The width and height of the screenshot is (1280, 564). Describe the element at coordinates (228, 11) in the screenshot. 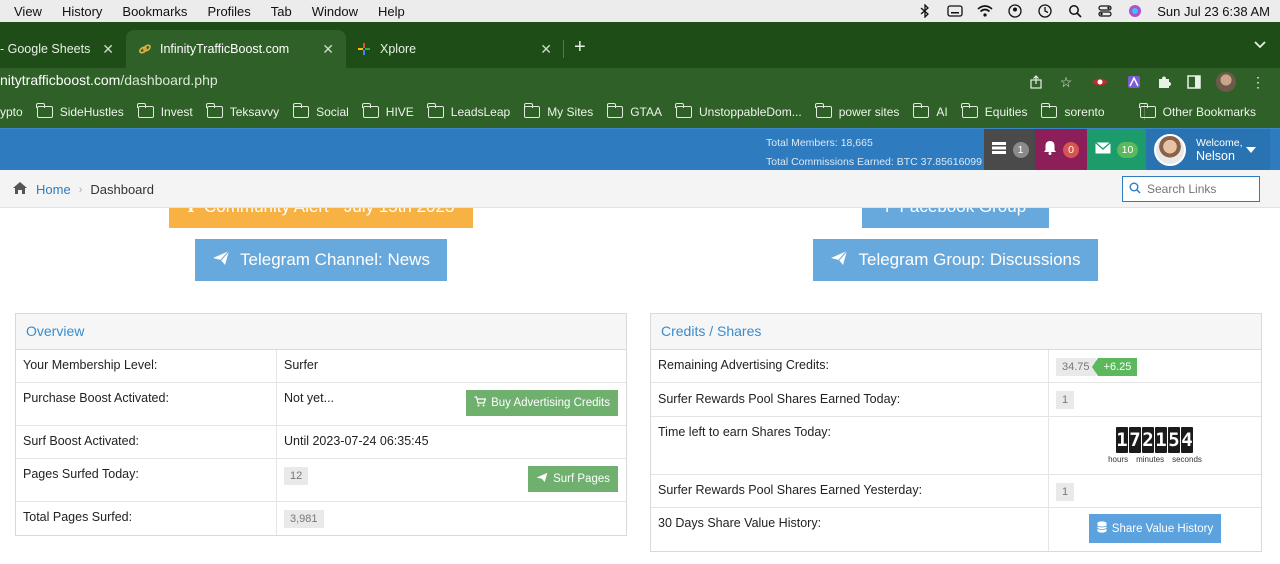

I see `menu-profiles: Profiles` at that location.